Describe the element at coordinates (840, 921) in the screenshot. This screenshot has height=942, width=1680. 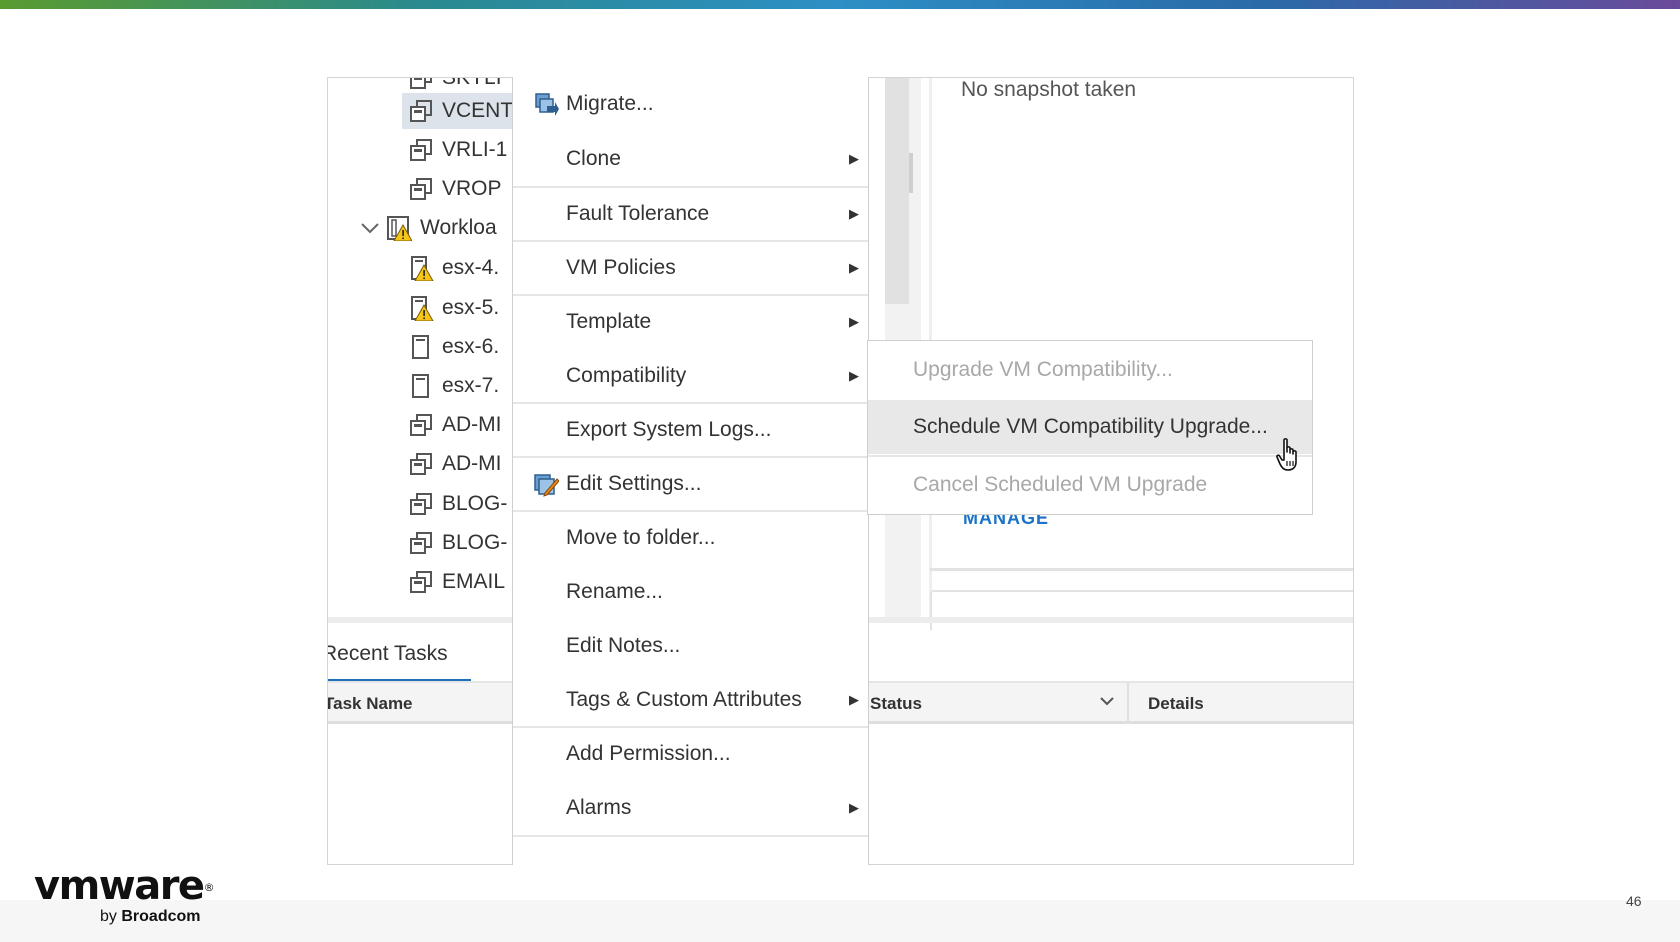
I see `slide-footer` at that location.